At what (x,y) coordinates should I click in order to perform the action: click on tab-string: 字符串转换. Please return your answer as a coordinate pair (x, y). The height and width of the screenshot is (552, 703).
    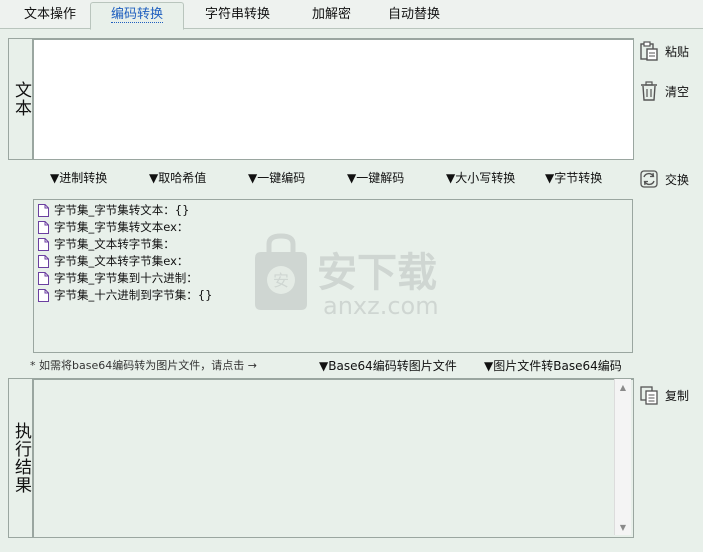
    Looking at the image, I should click on (237, 15).